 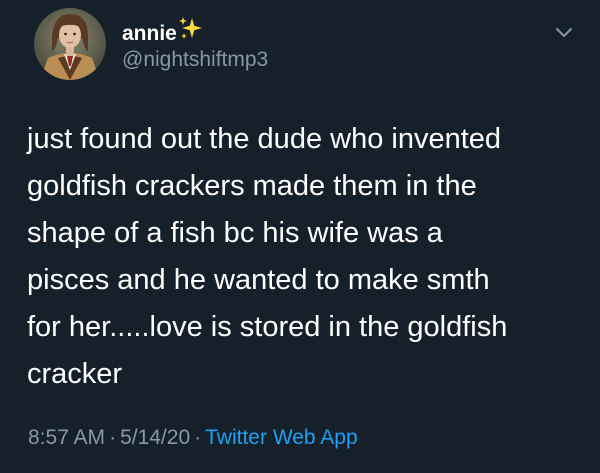 What do you see at coordinates (281, 437) in the screenshot?
I see `source-link: Twitter Web App` at bounding box center [281, 437].